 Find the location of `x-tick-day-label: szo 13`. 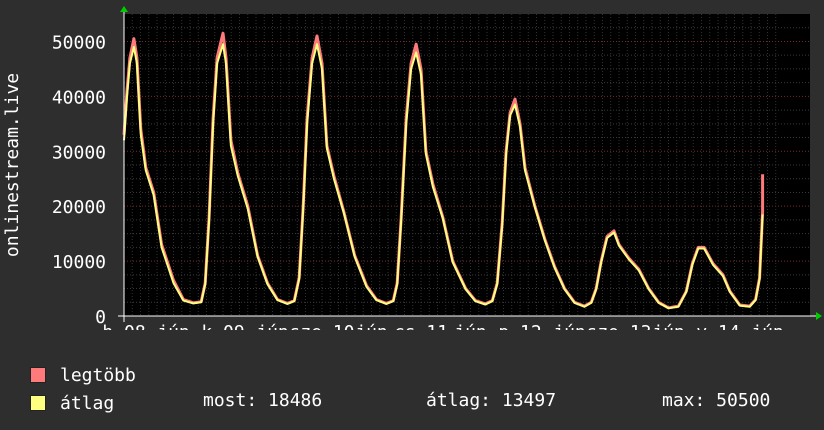

x-tick-day-label: szo 13 is located at coordinates (618, 326).